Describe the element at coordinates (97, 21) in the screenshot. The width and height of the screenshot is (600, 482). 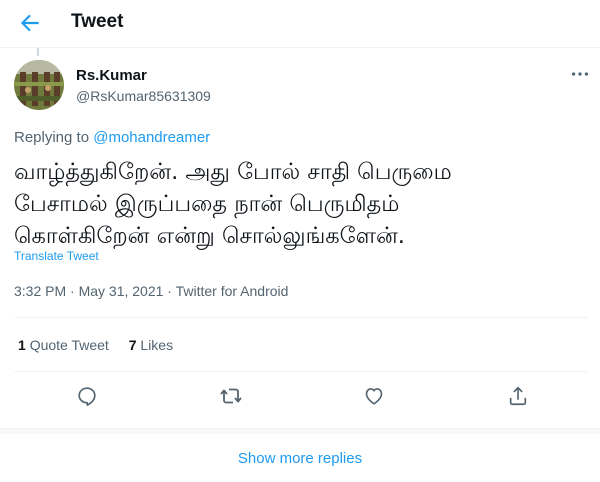
I see `page-title: Tweet` at that location.